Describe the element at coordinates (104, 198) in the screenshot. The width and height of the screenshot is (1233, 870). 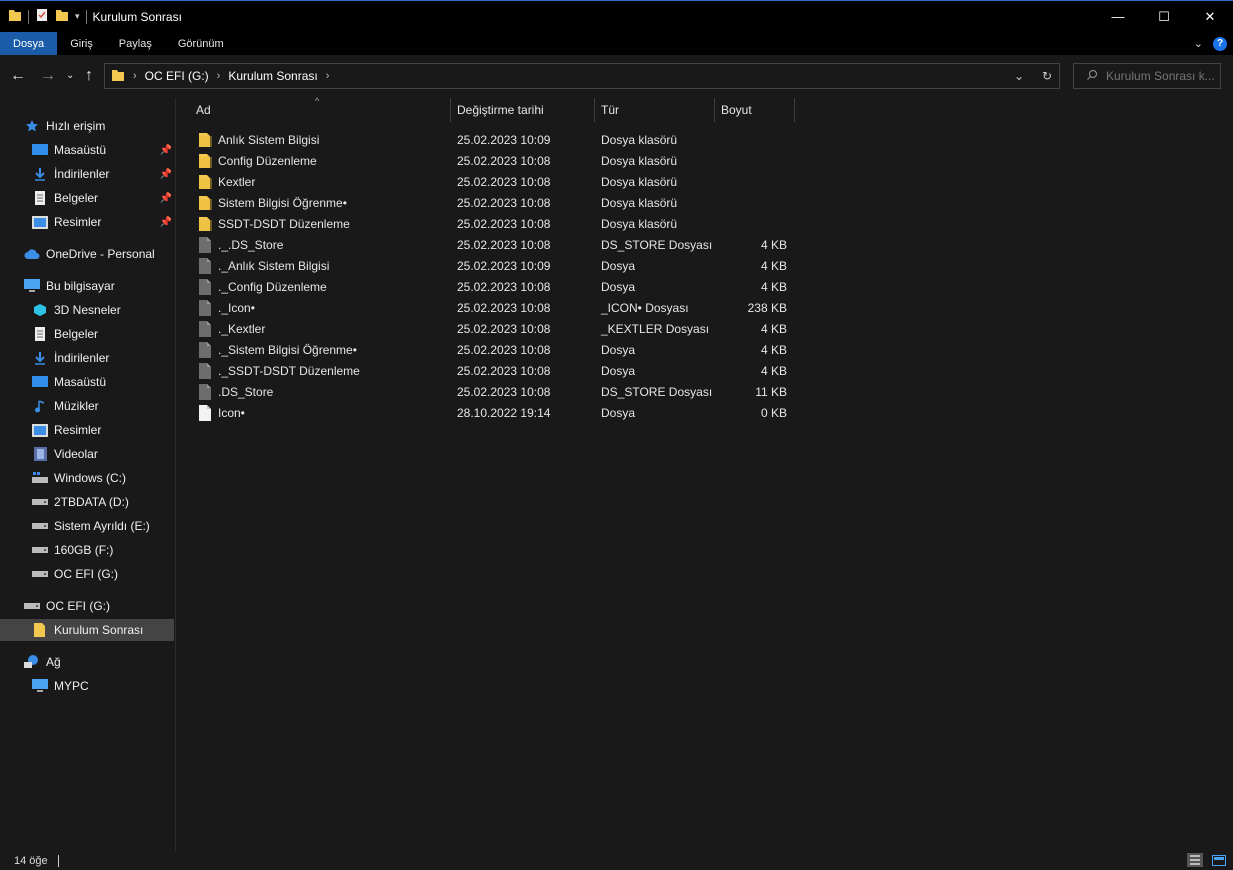
I see `nav-quick-documents: Belgeler 📌` at that location.